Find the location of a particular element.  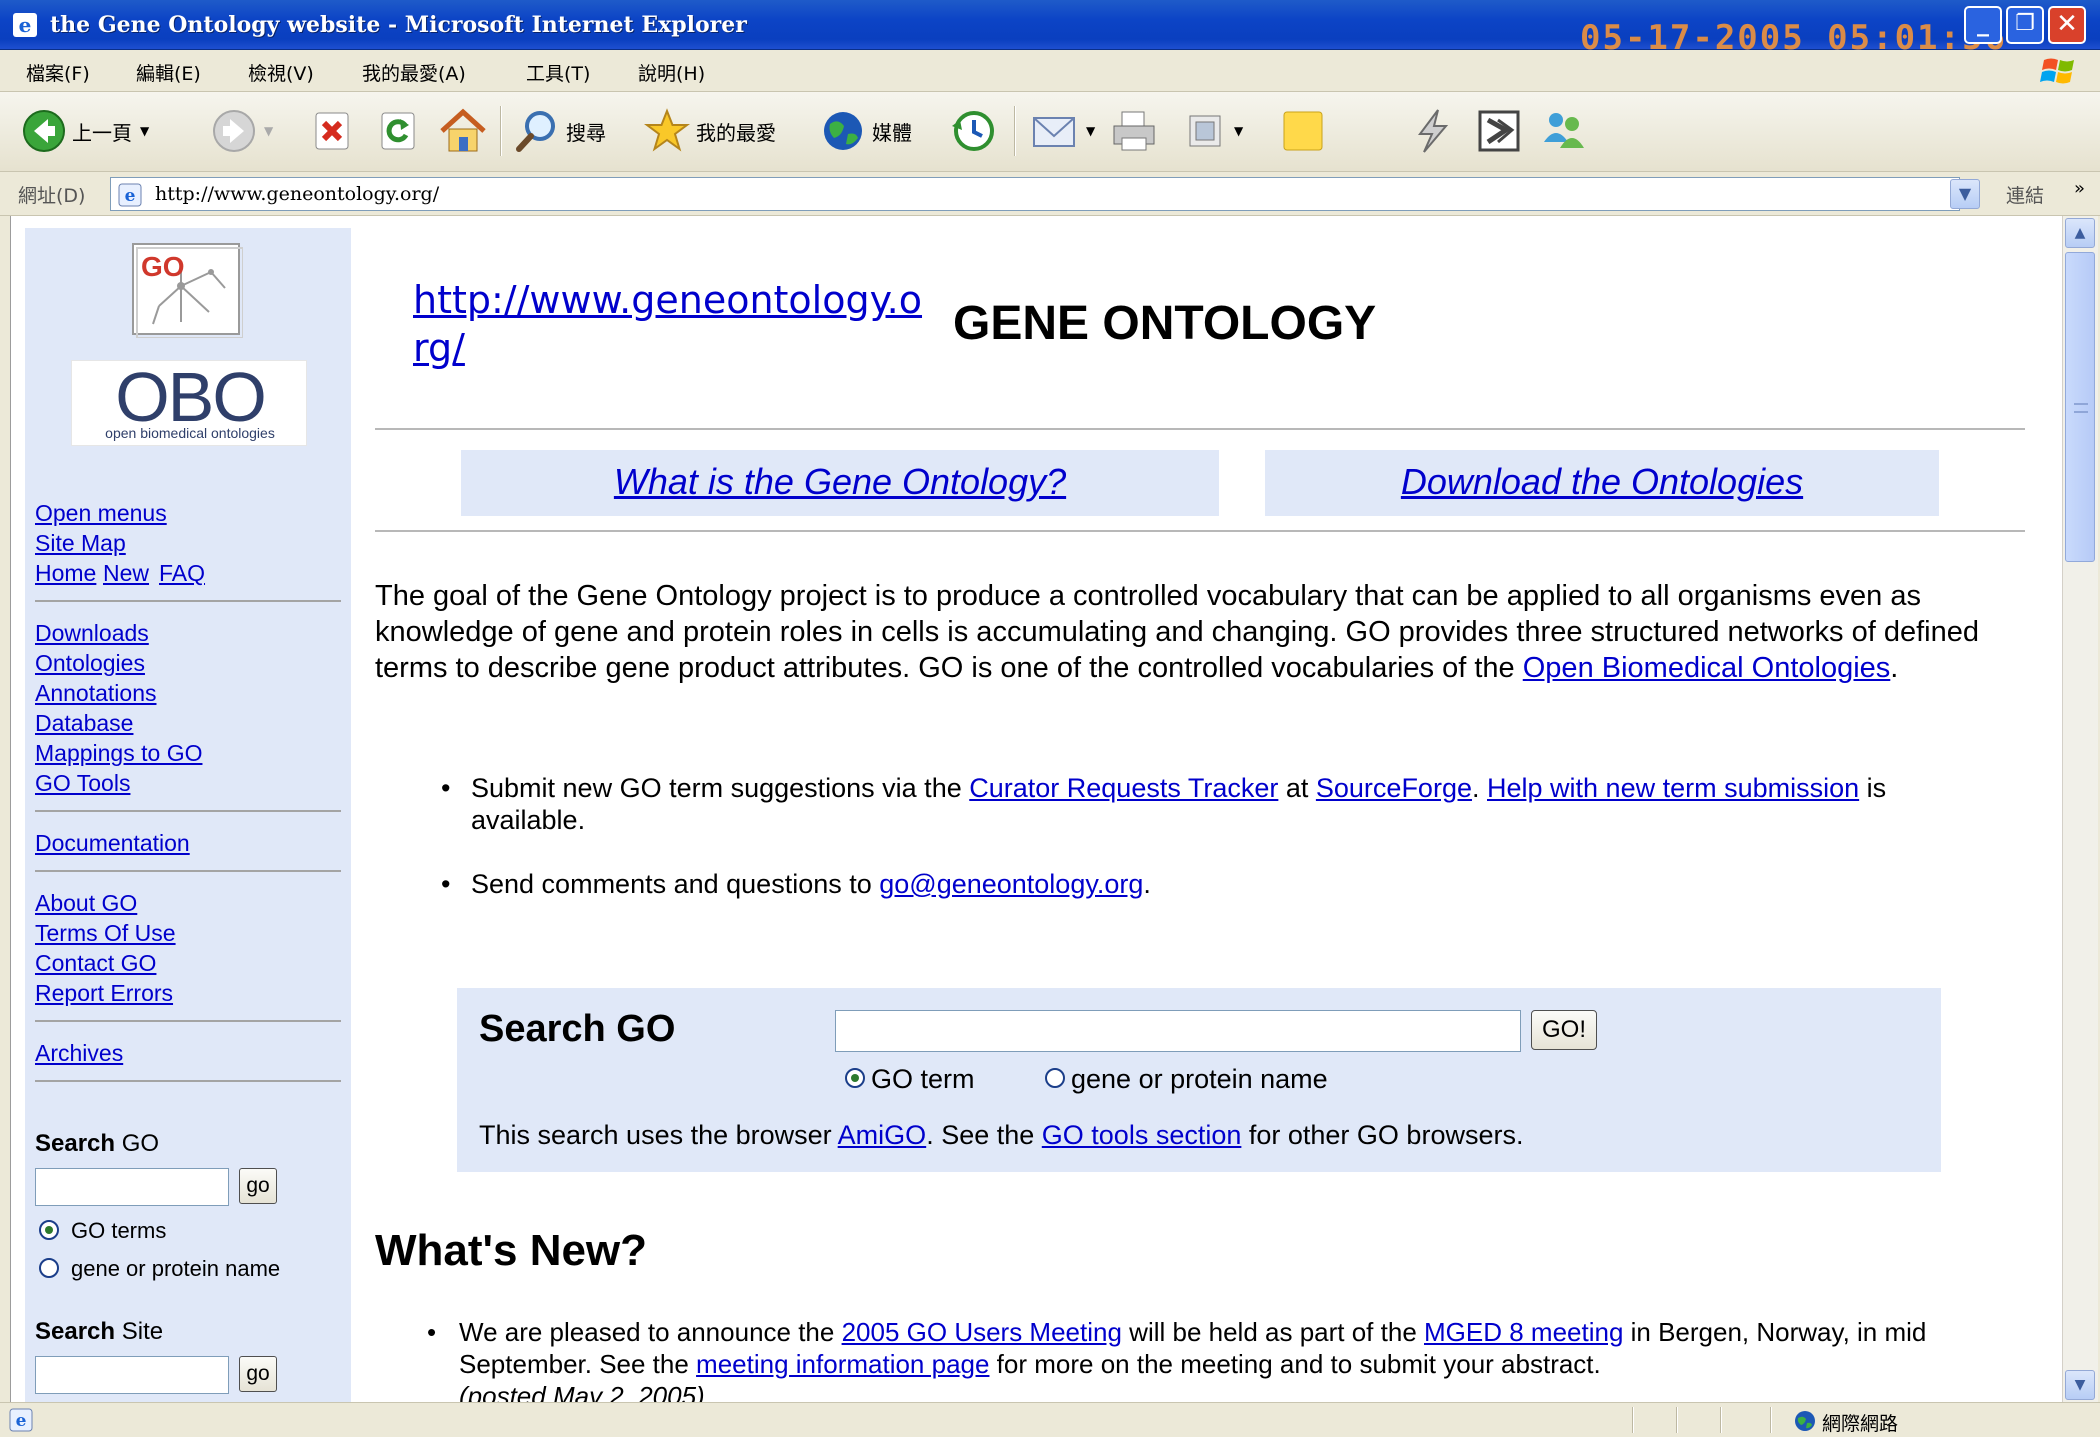

sidebar-link-home: Home is located at coordinates (65, 573).